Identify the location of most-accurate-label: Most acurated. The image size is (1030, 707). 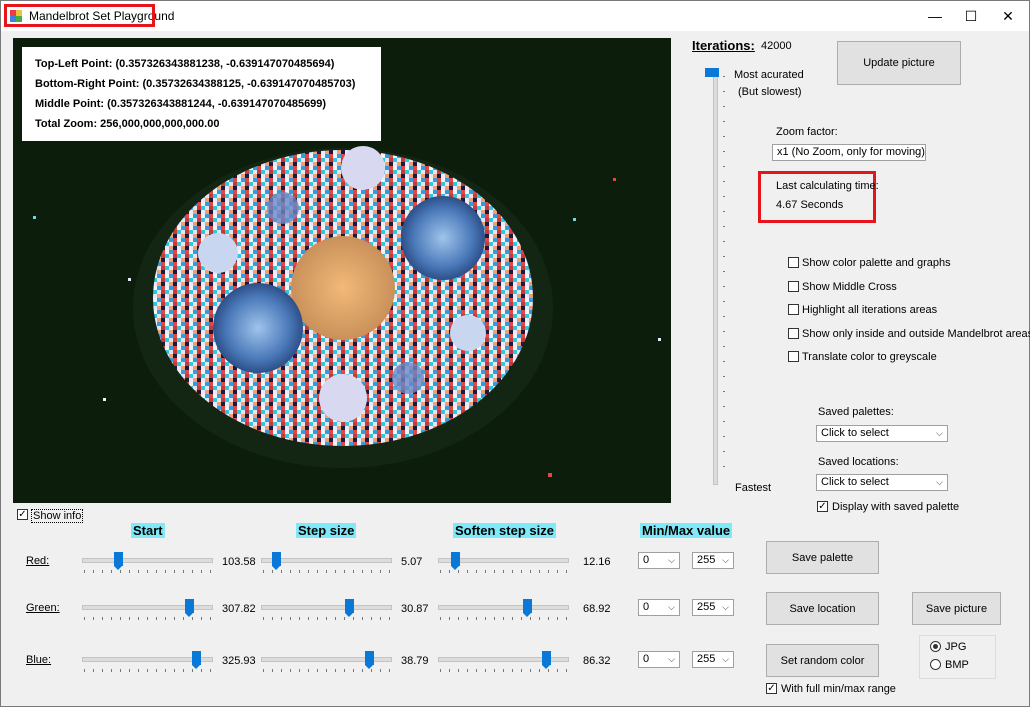
(769, 75).